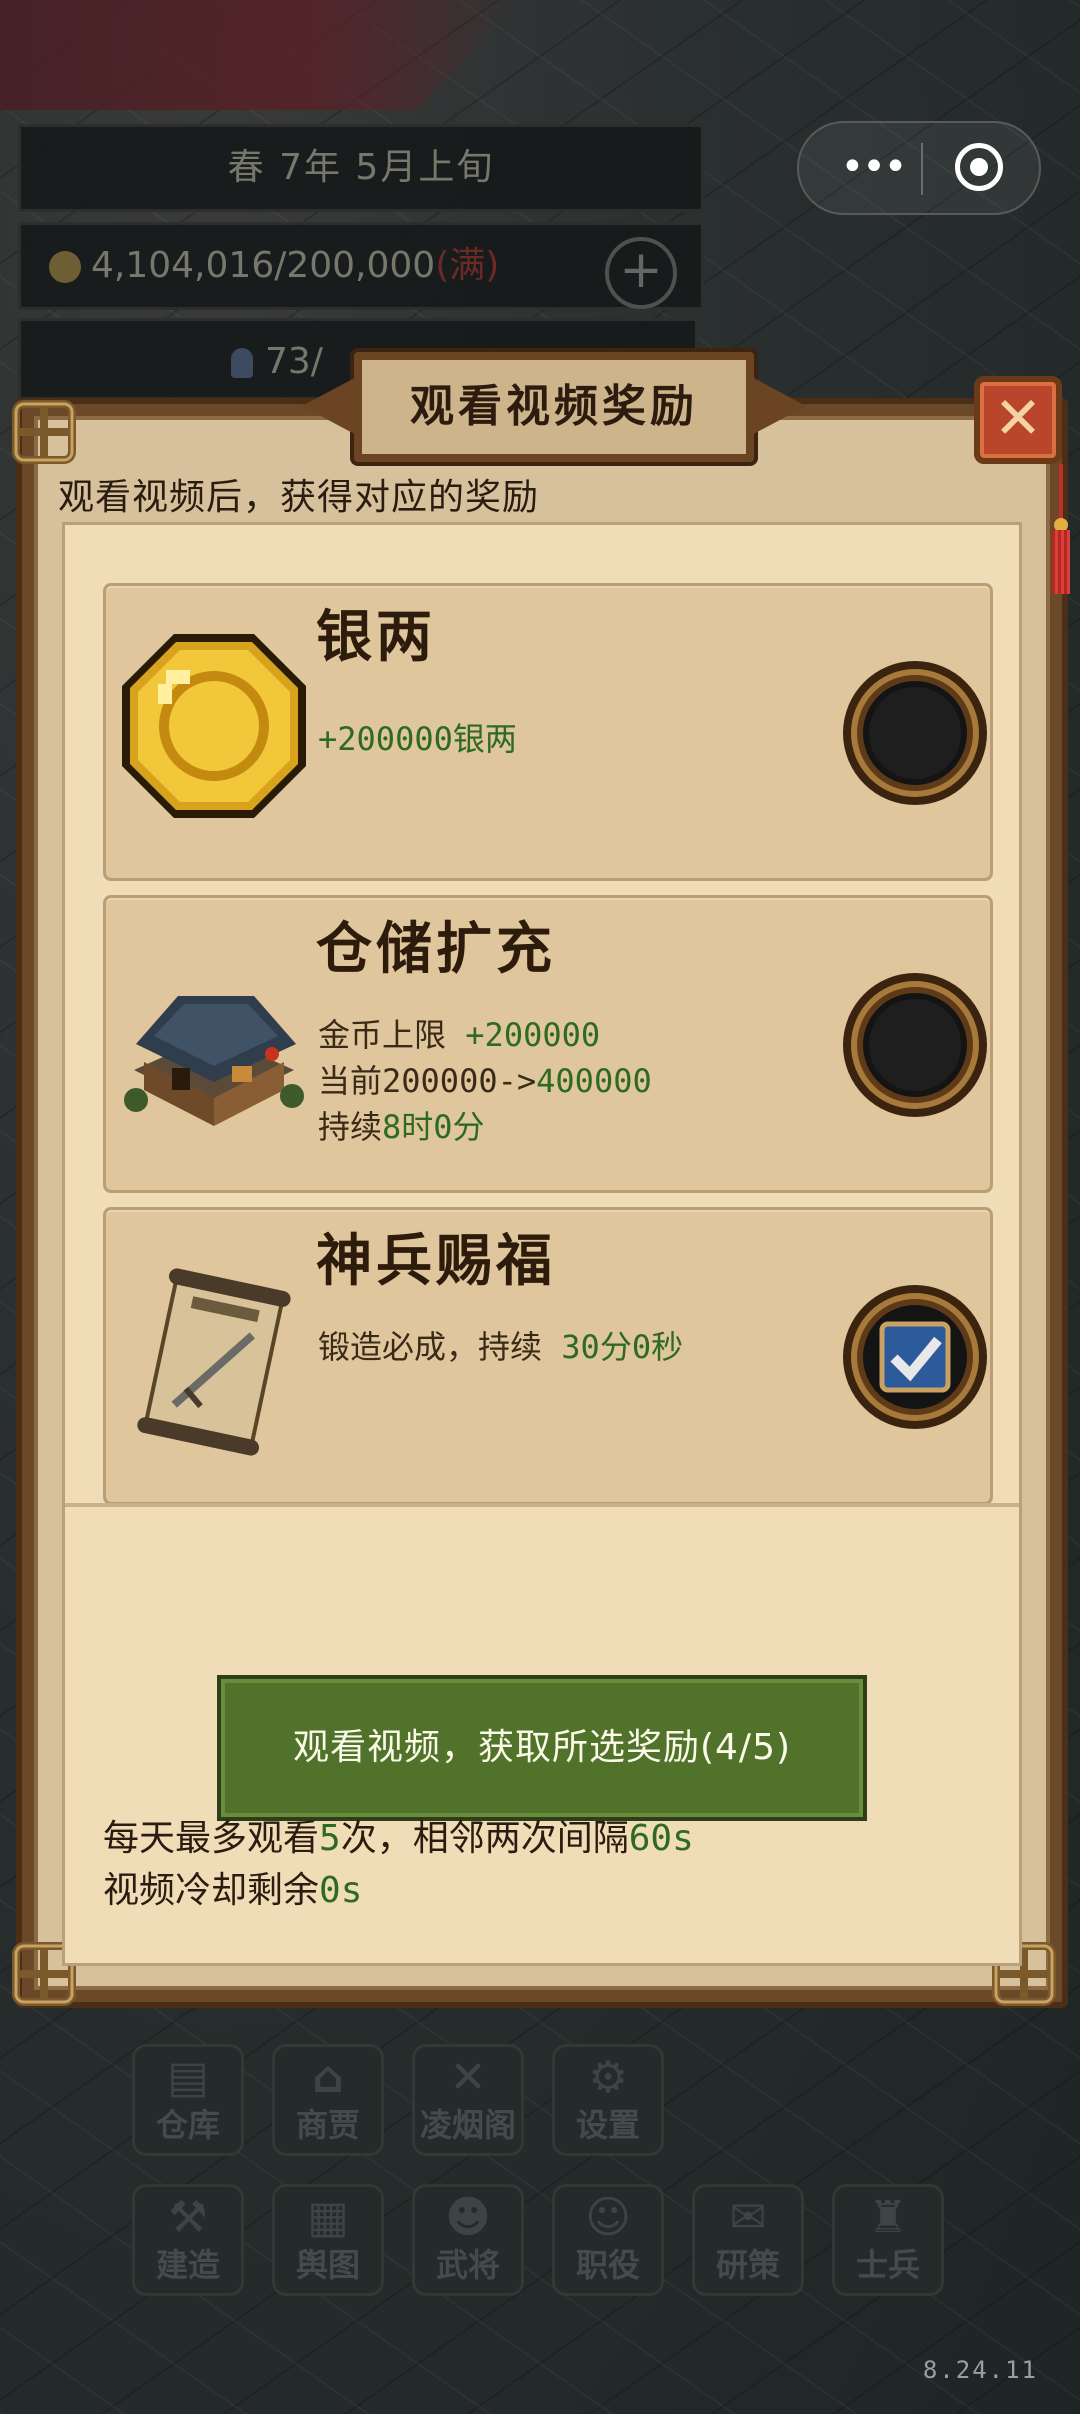  I want to click on gold-full-label: (满), so click(467, 265).